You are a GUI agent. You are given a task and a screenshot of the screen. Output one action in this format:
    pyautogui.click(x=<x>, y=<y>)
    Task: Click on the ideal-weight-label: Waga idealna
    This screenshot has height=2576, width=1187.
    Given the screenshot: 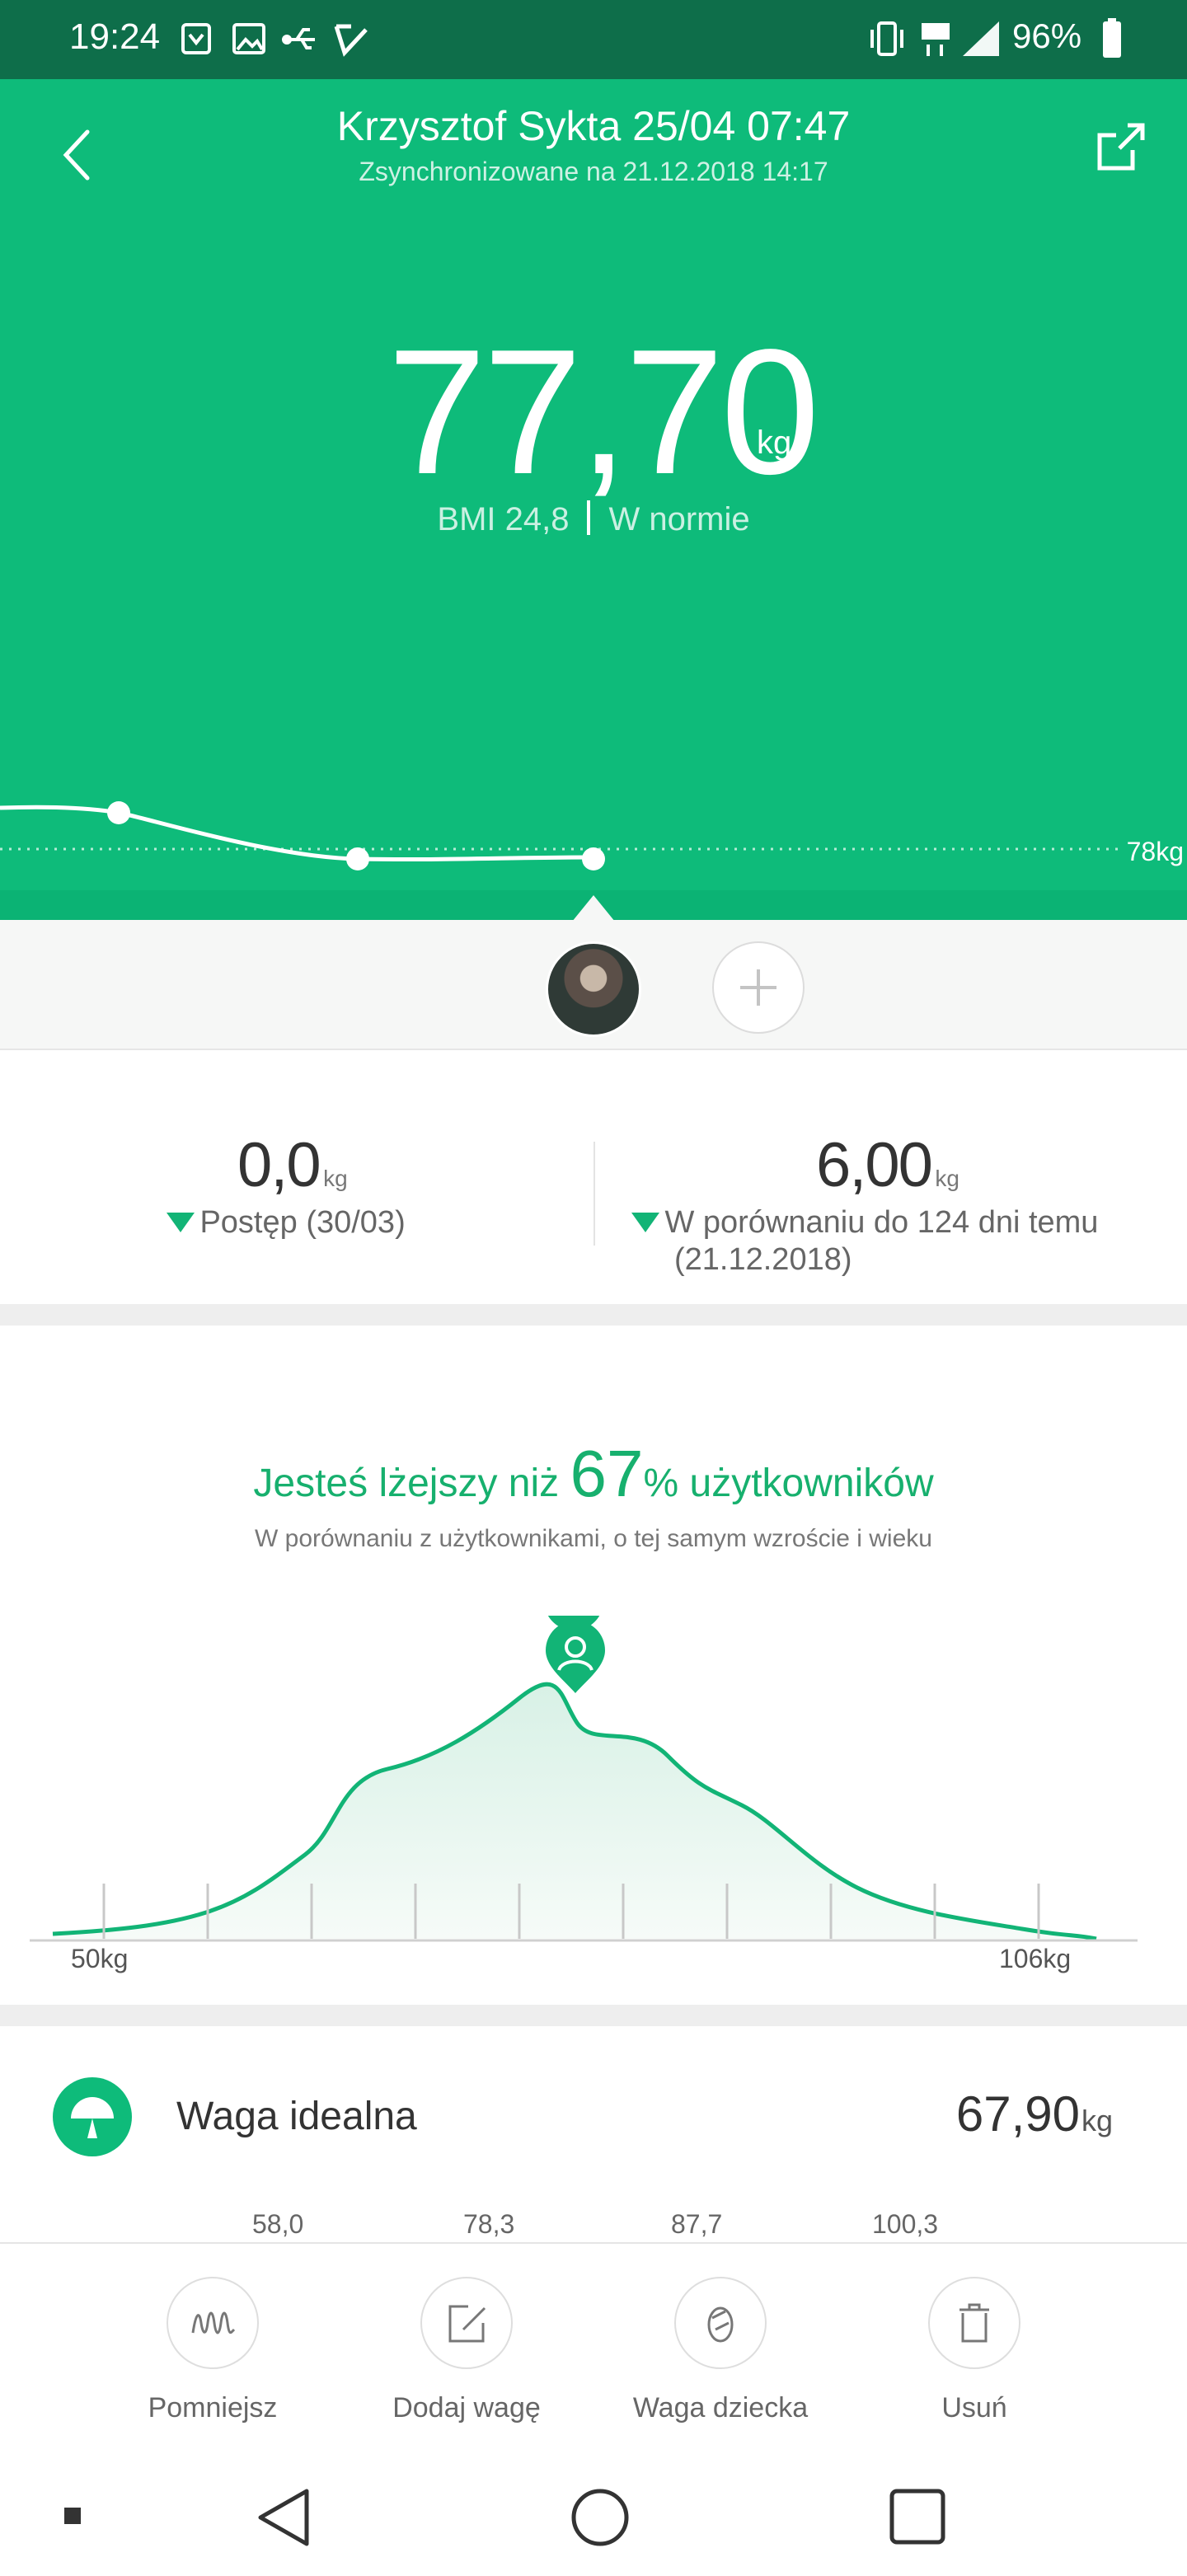 What is the action you would take?
    pyautogui.click(x=296, y=2116)
    